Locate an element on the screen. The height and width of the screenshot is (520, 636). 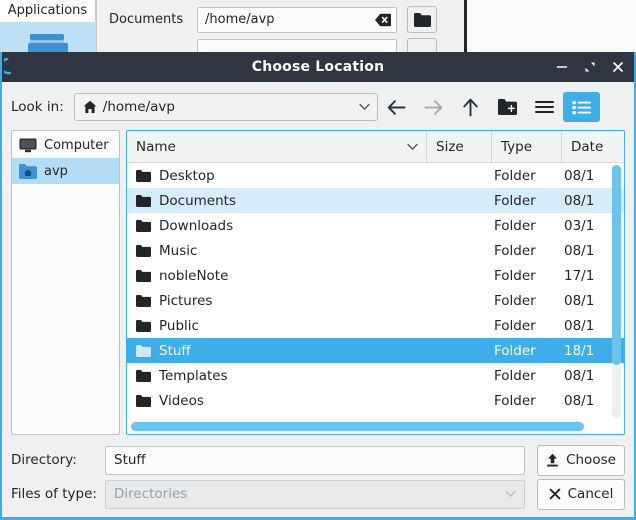
horizontal-scrollbar-thumb is located at coordinates (358, 426).